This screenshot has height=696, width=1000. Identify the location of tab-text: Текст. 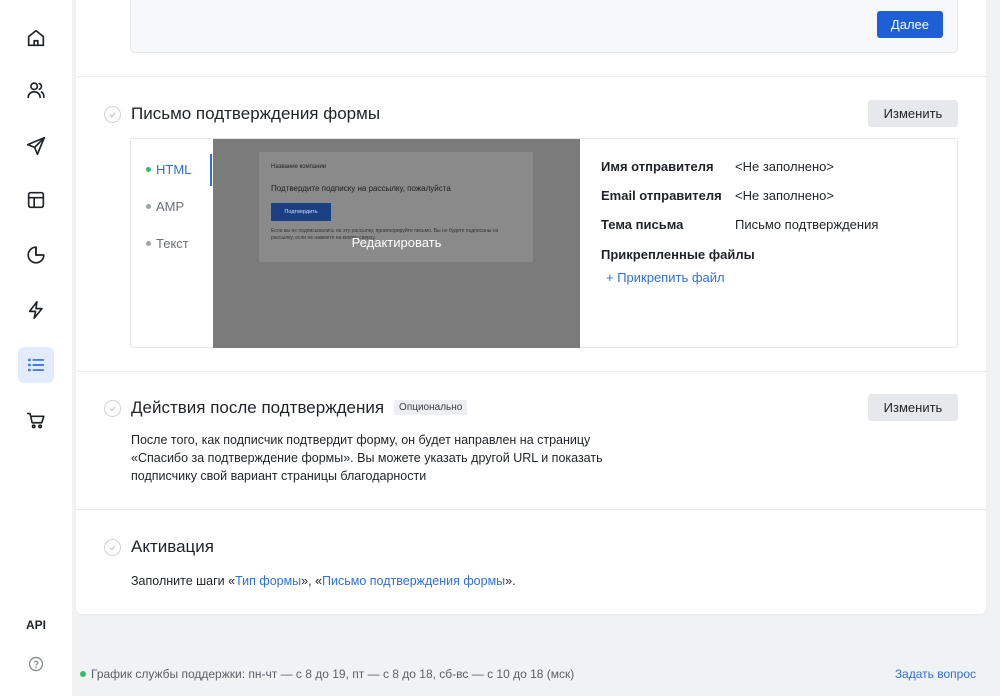
(167, 243).